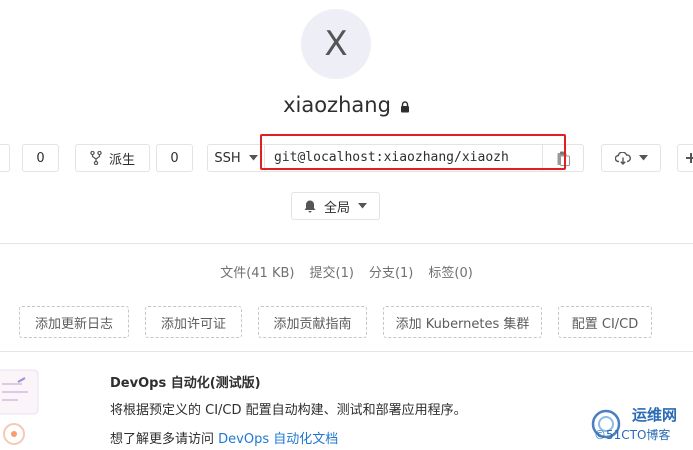  I want to click on star-count-value: 0, so click(40, 158).